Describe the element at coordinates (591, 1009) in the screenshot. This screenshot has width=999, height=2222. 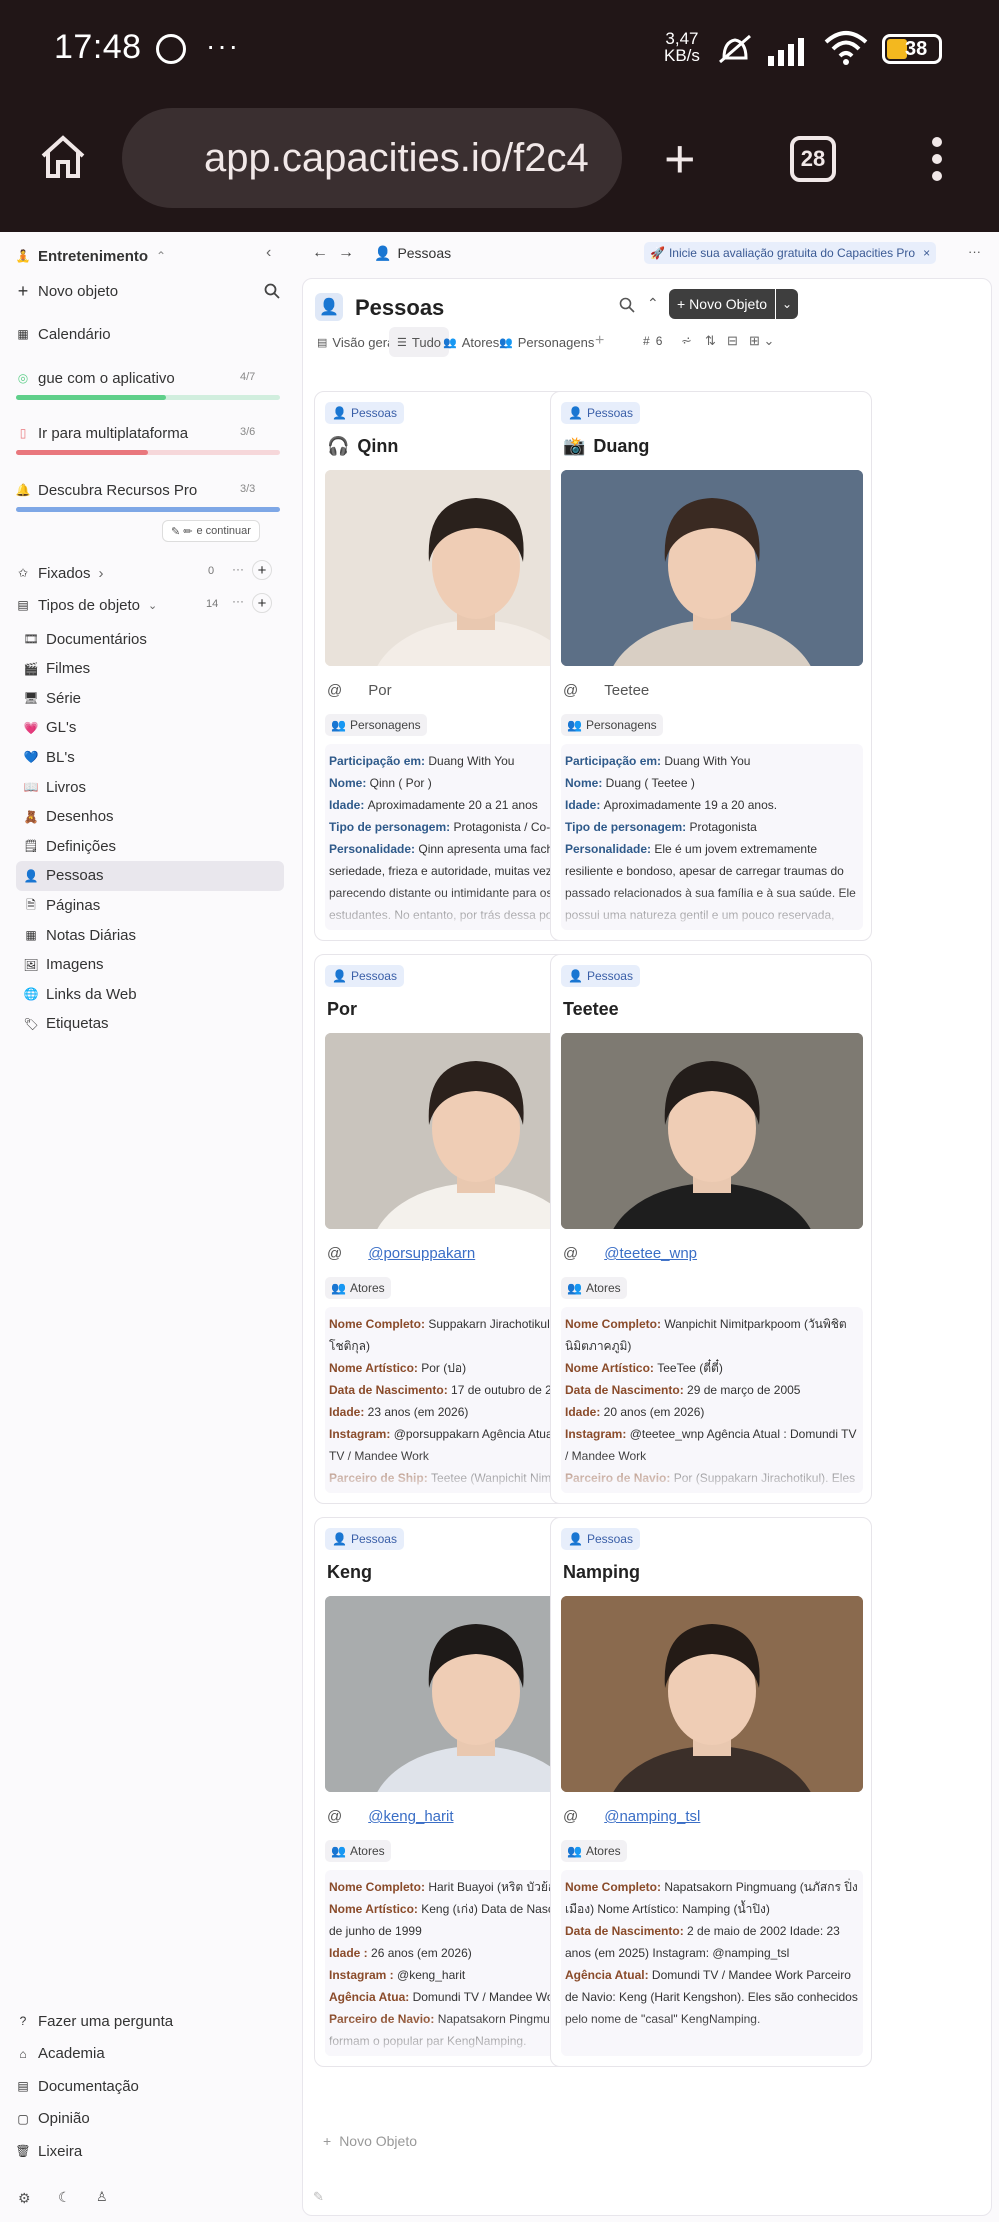
I see `card-title: Teetee` at that location.